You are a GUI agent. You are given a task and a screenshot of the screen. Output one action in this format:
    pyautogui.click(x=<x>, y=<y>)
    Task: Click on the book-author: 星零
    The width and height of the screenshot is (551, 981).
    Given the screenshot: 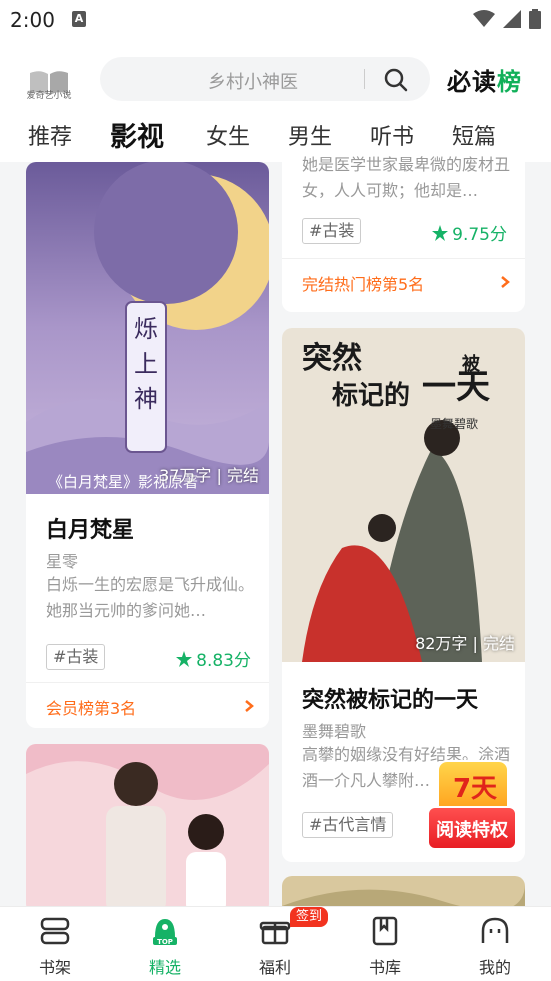 What is the action you would take?
    pyautogui.click(x=62, y=561)
    